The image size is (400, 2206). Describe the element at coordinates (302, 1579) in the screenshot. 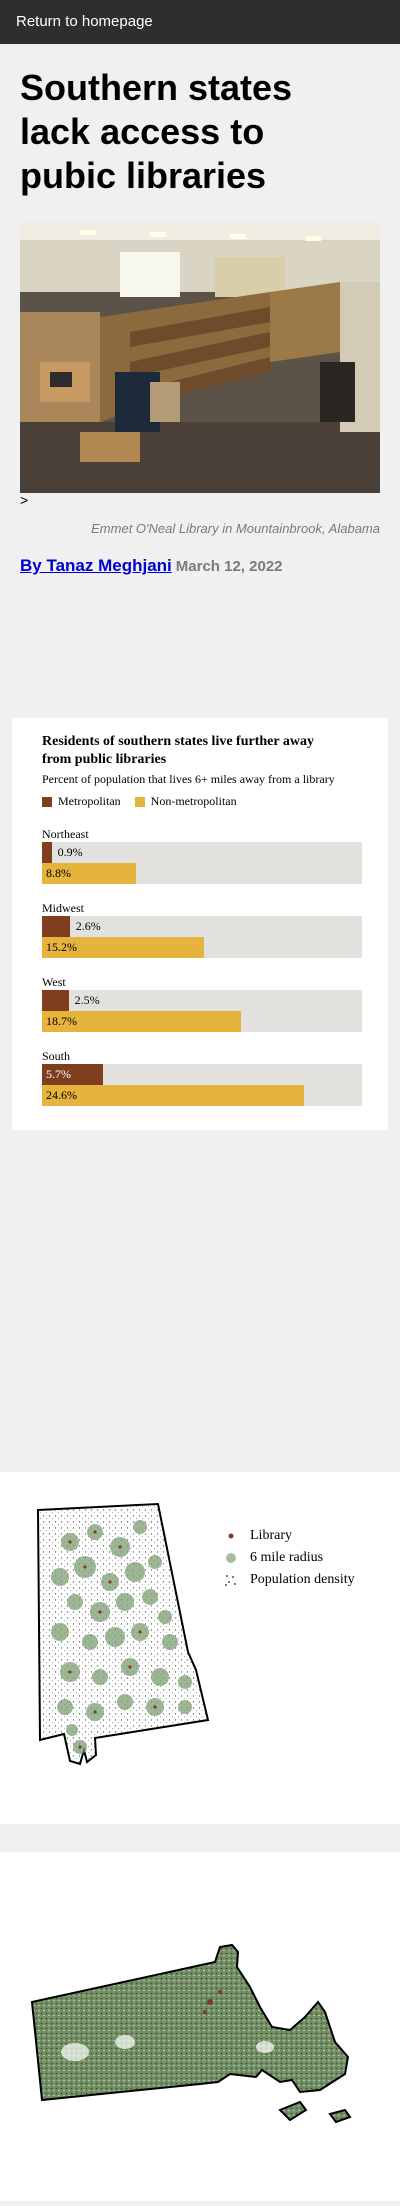

I see `map-legend-density-label: Population density` at that location.